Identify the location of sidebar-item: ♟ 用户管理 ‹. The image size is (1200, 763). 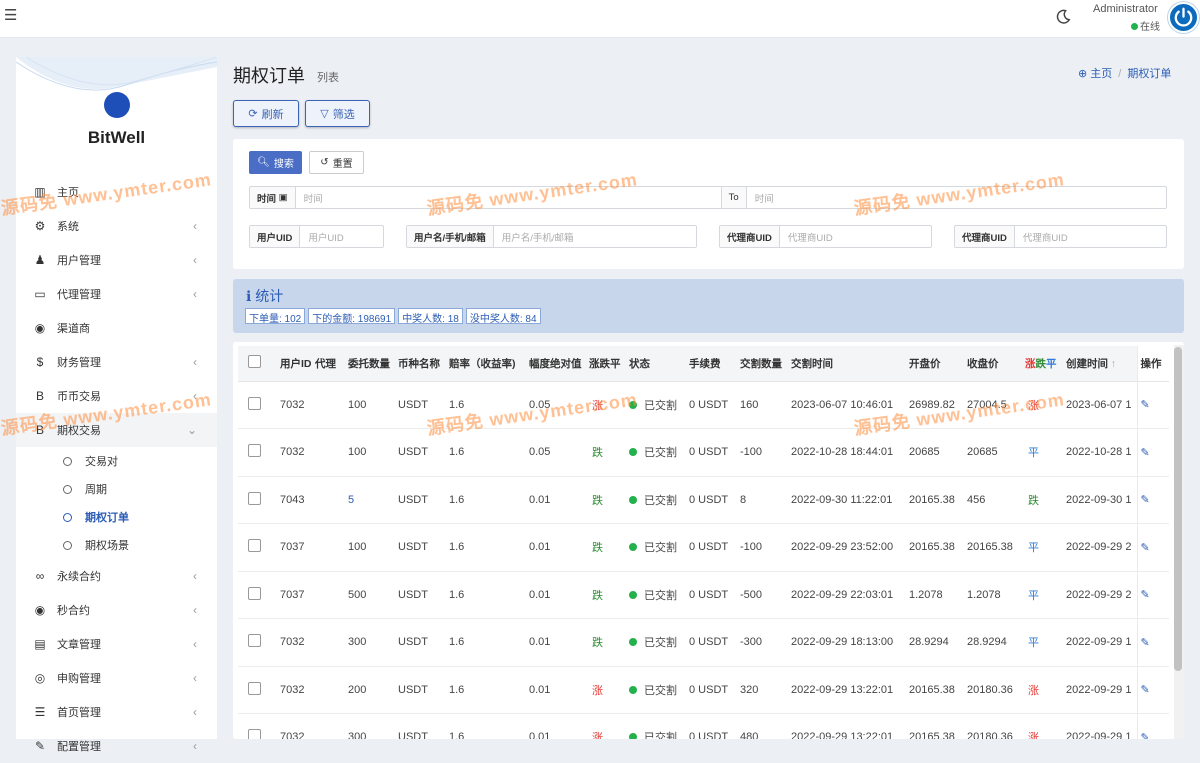
(116, 260).